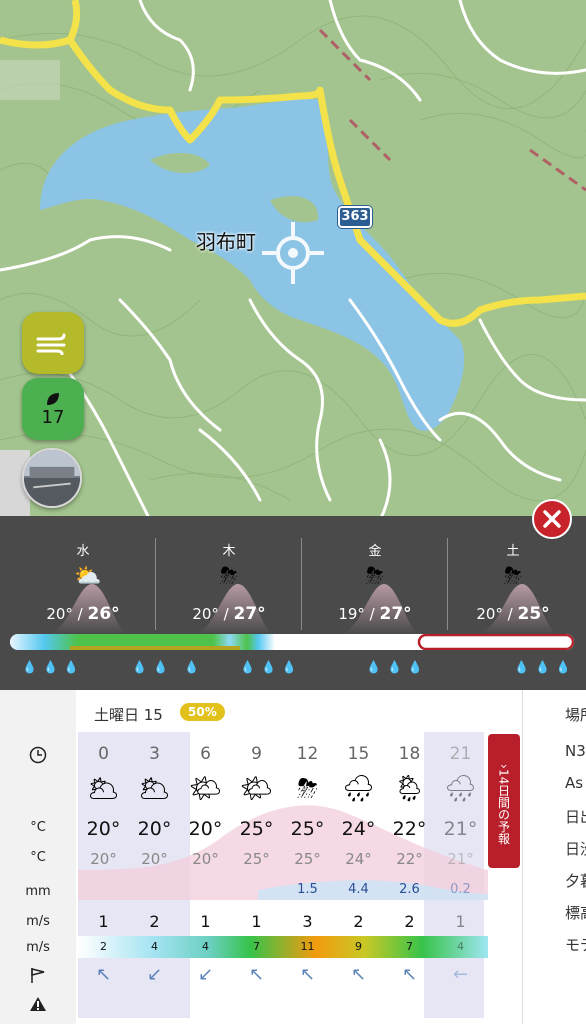 This screenshot has width=586, height=1024. I want to click on temperature-unit: °C, so click(38, 827).